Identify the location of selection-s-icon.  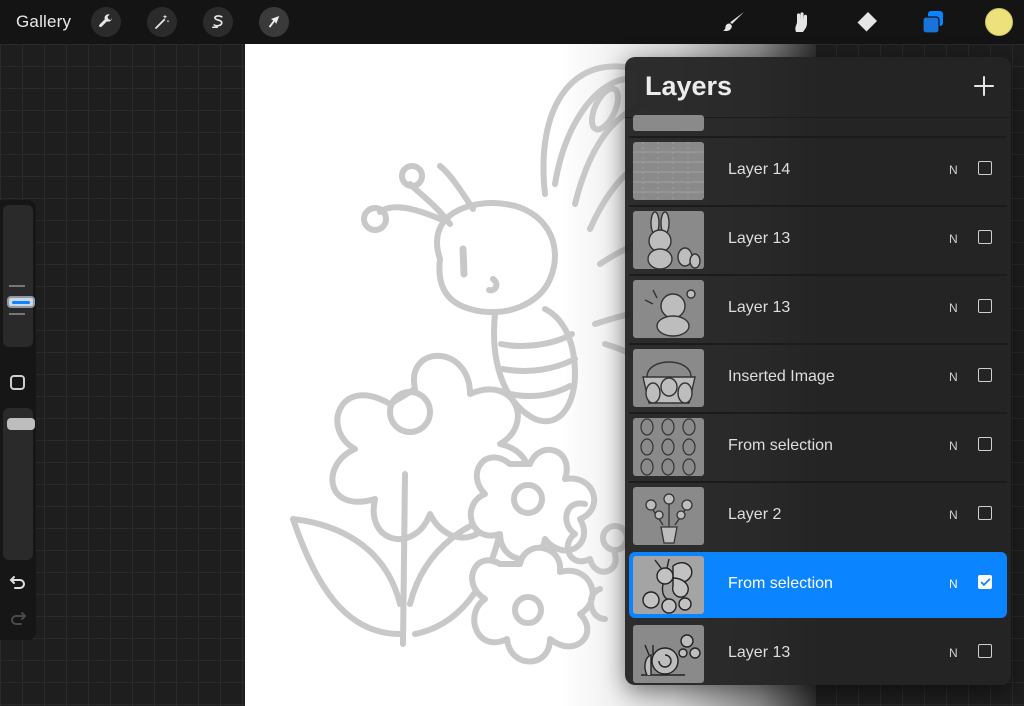
(217, 21).